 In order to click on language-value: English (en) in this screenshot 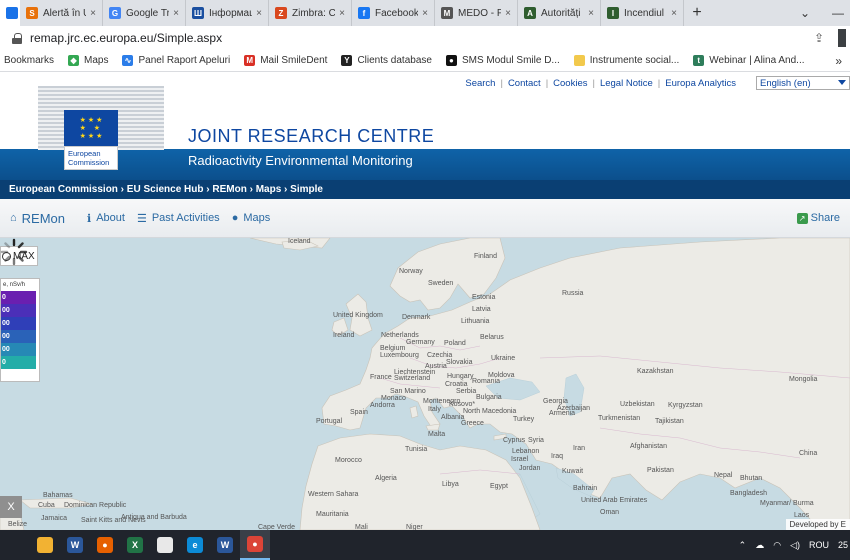, I will do `click(785, 83)`.